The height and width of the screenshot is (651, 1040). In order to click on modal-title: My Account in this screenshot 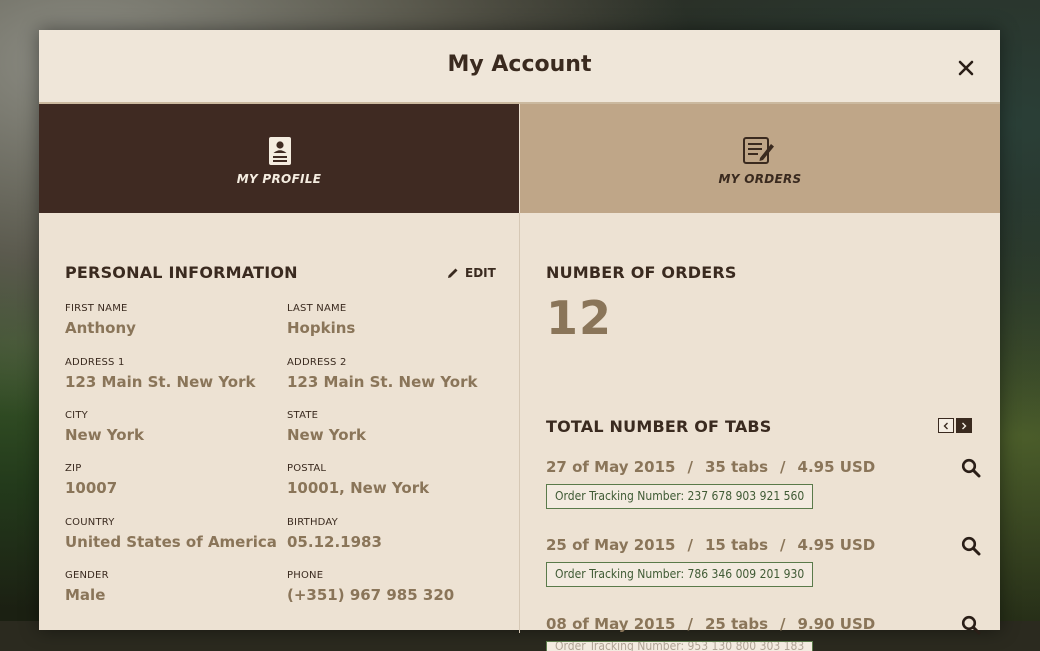, I will do `click(519, 64)`.